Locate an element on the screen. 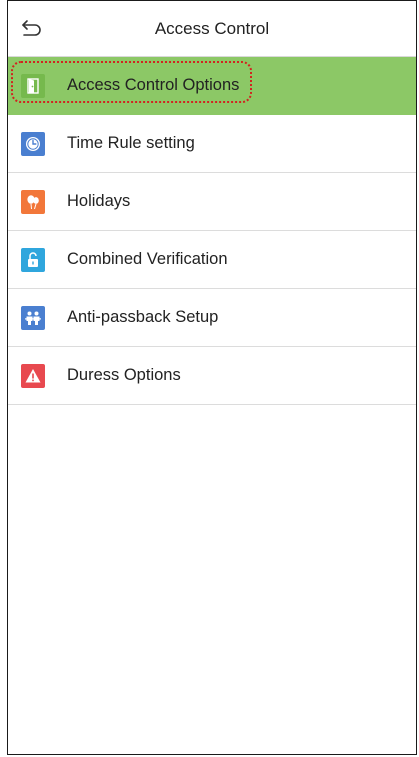 Image resolution: width=419 pixels, height=757 pixels. menu-item-anti-passback-setup: Anti-passback Setup is located at coordinates (212, 318).